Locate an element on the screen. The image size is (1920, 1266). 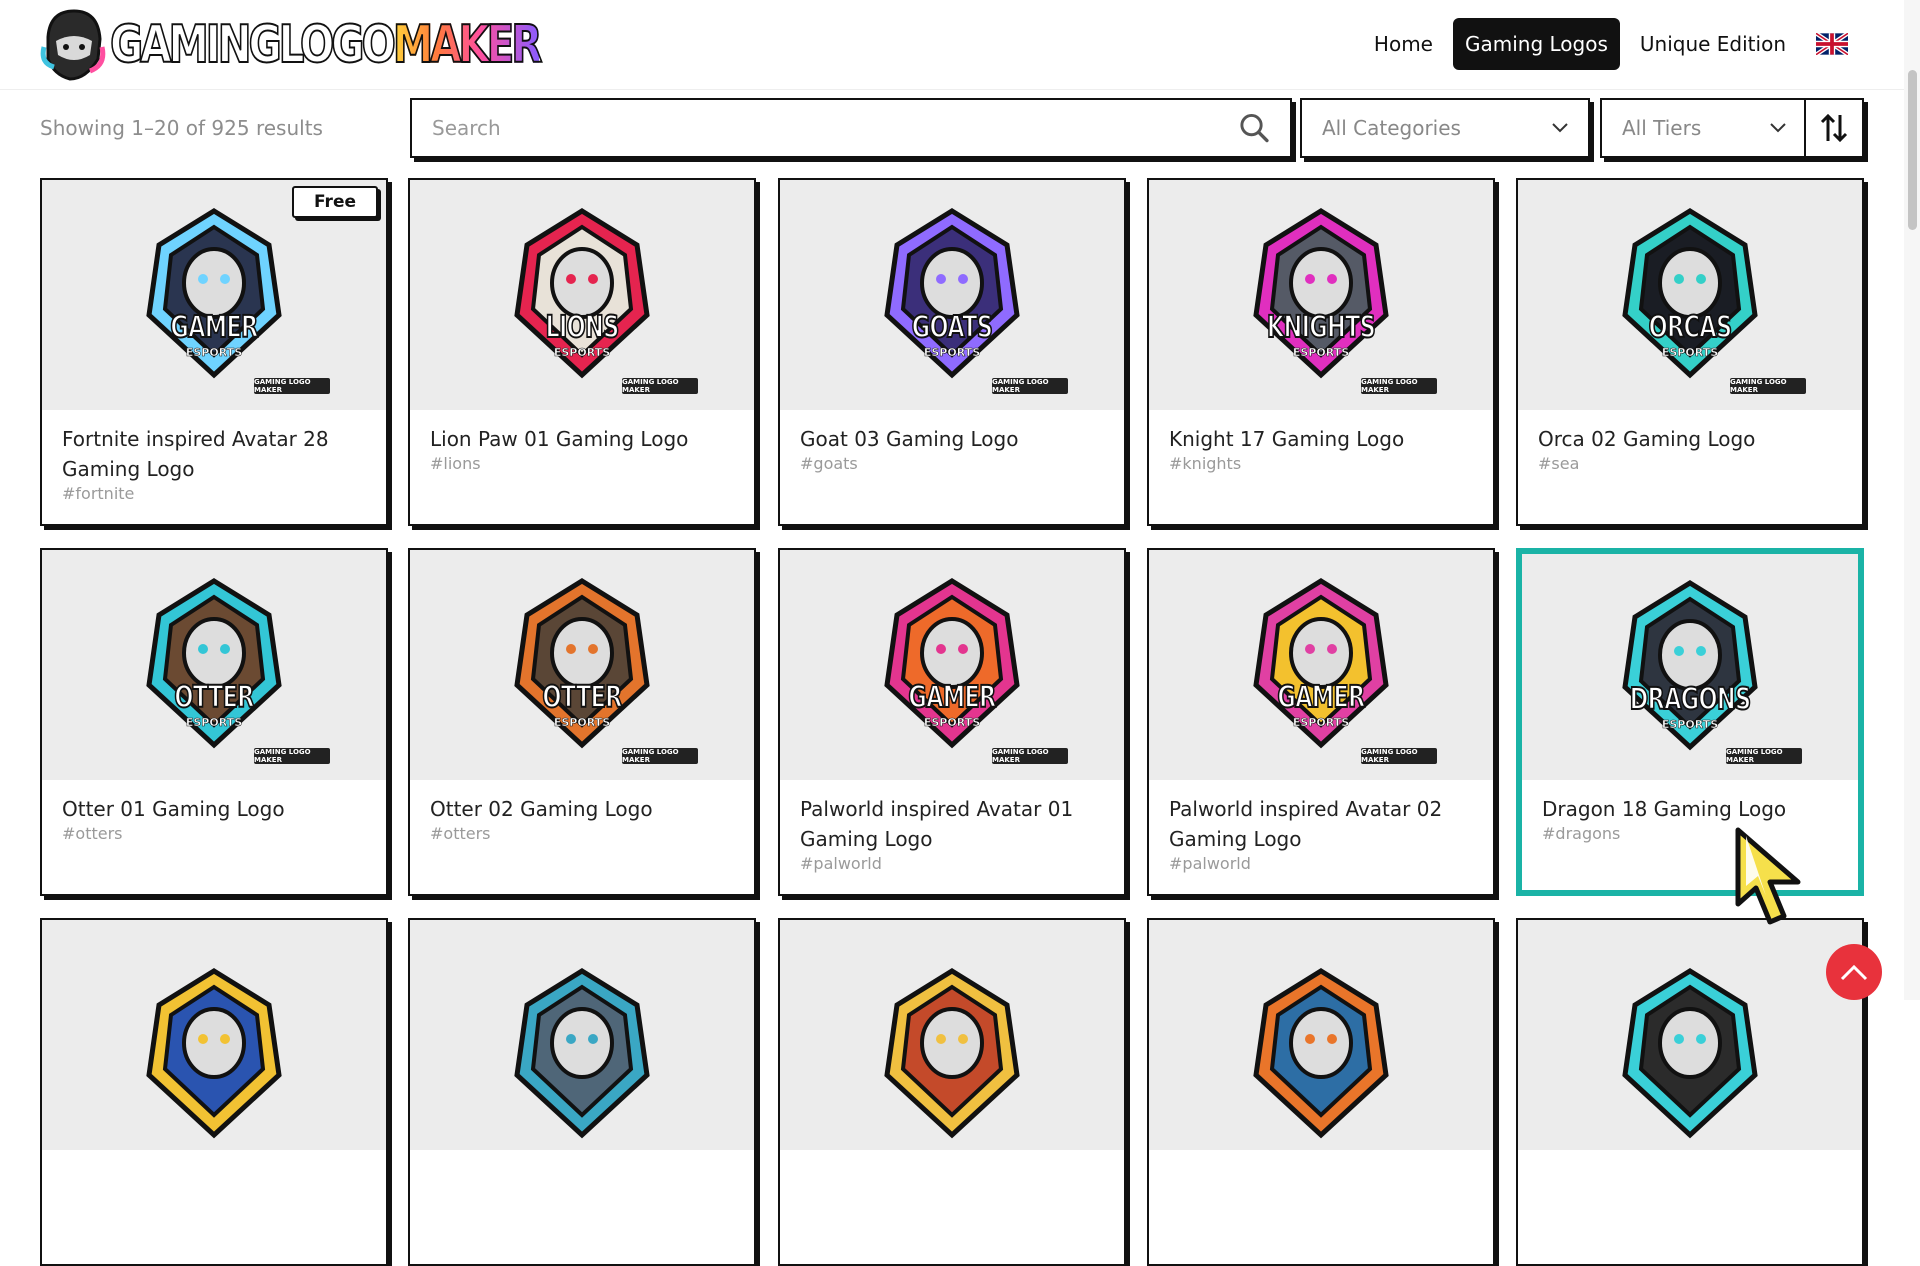
logo-thumbnail: GAMER ESPORTS GAMING LOGO MAKER Free is located at coordinates (214, 295).